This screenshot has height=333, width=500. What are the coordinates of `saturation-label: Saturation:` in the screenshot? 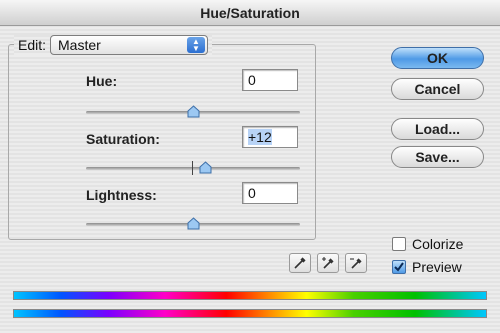 It's located at (123, 139).